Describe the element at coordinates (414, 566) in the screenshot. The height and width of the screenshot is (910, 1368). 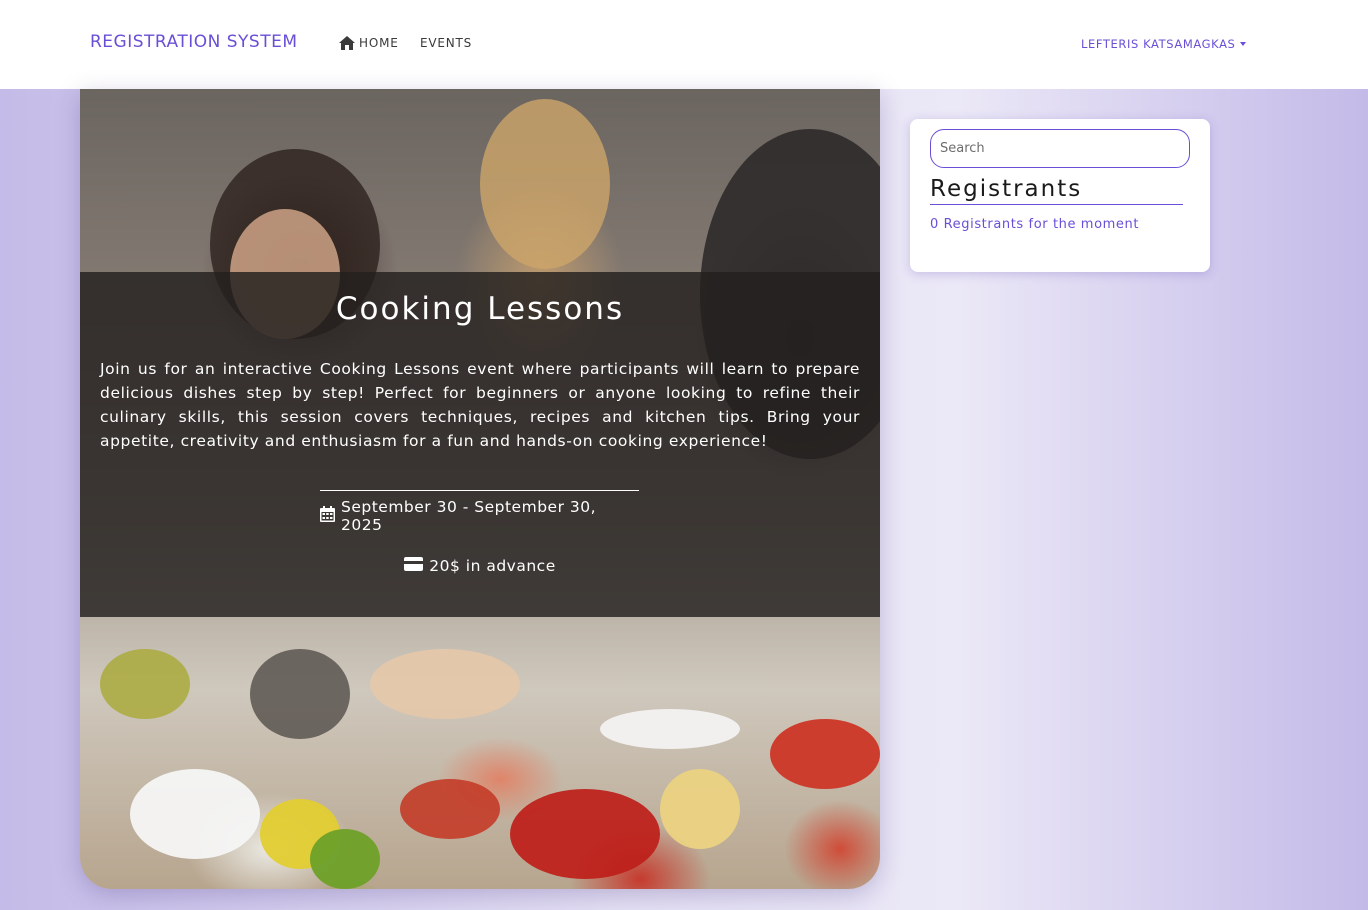
I see `credit-card-icon` at that location.